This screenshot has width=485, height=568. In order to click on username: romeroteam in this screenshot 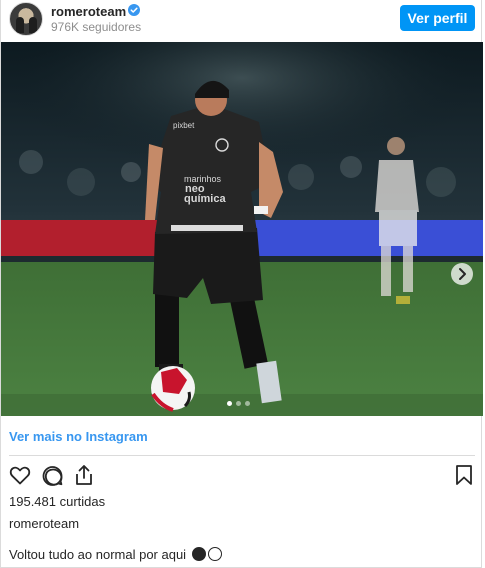, I will do `click(88, 11)`.